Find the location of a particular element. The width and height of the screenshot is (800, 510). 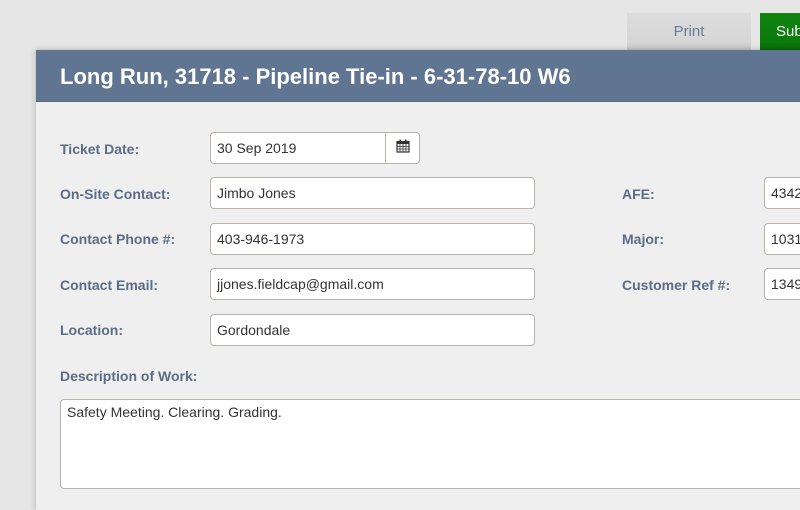

location-input: Gordondale is located at coordinates (372, 330).